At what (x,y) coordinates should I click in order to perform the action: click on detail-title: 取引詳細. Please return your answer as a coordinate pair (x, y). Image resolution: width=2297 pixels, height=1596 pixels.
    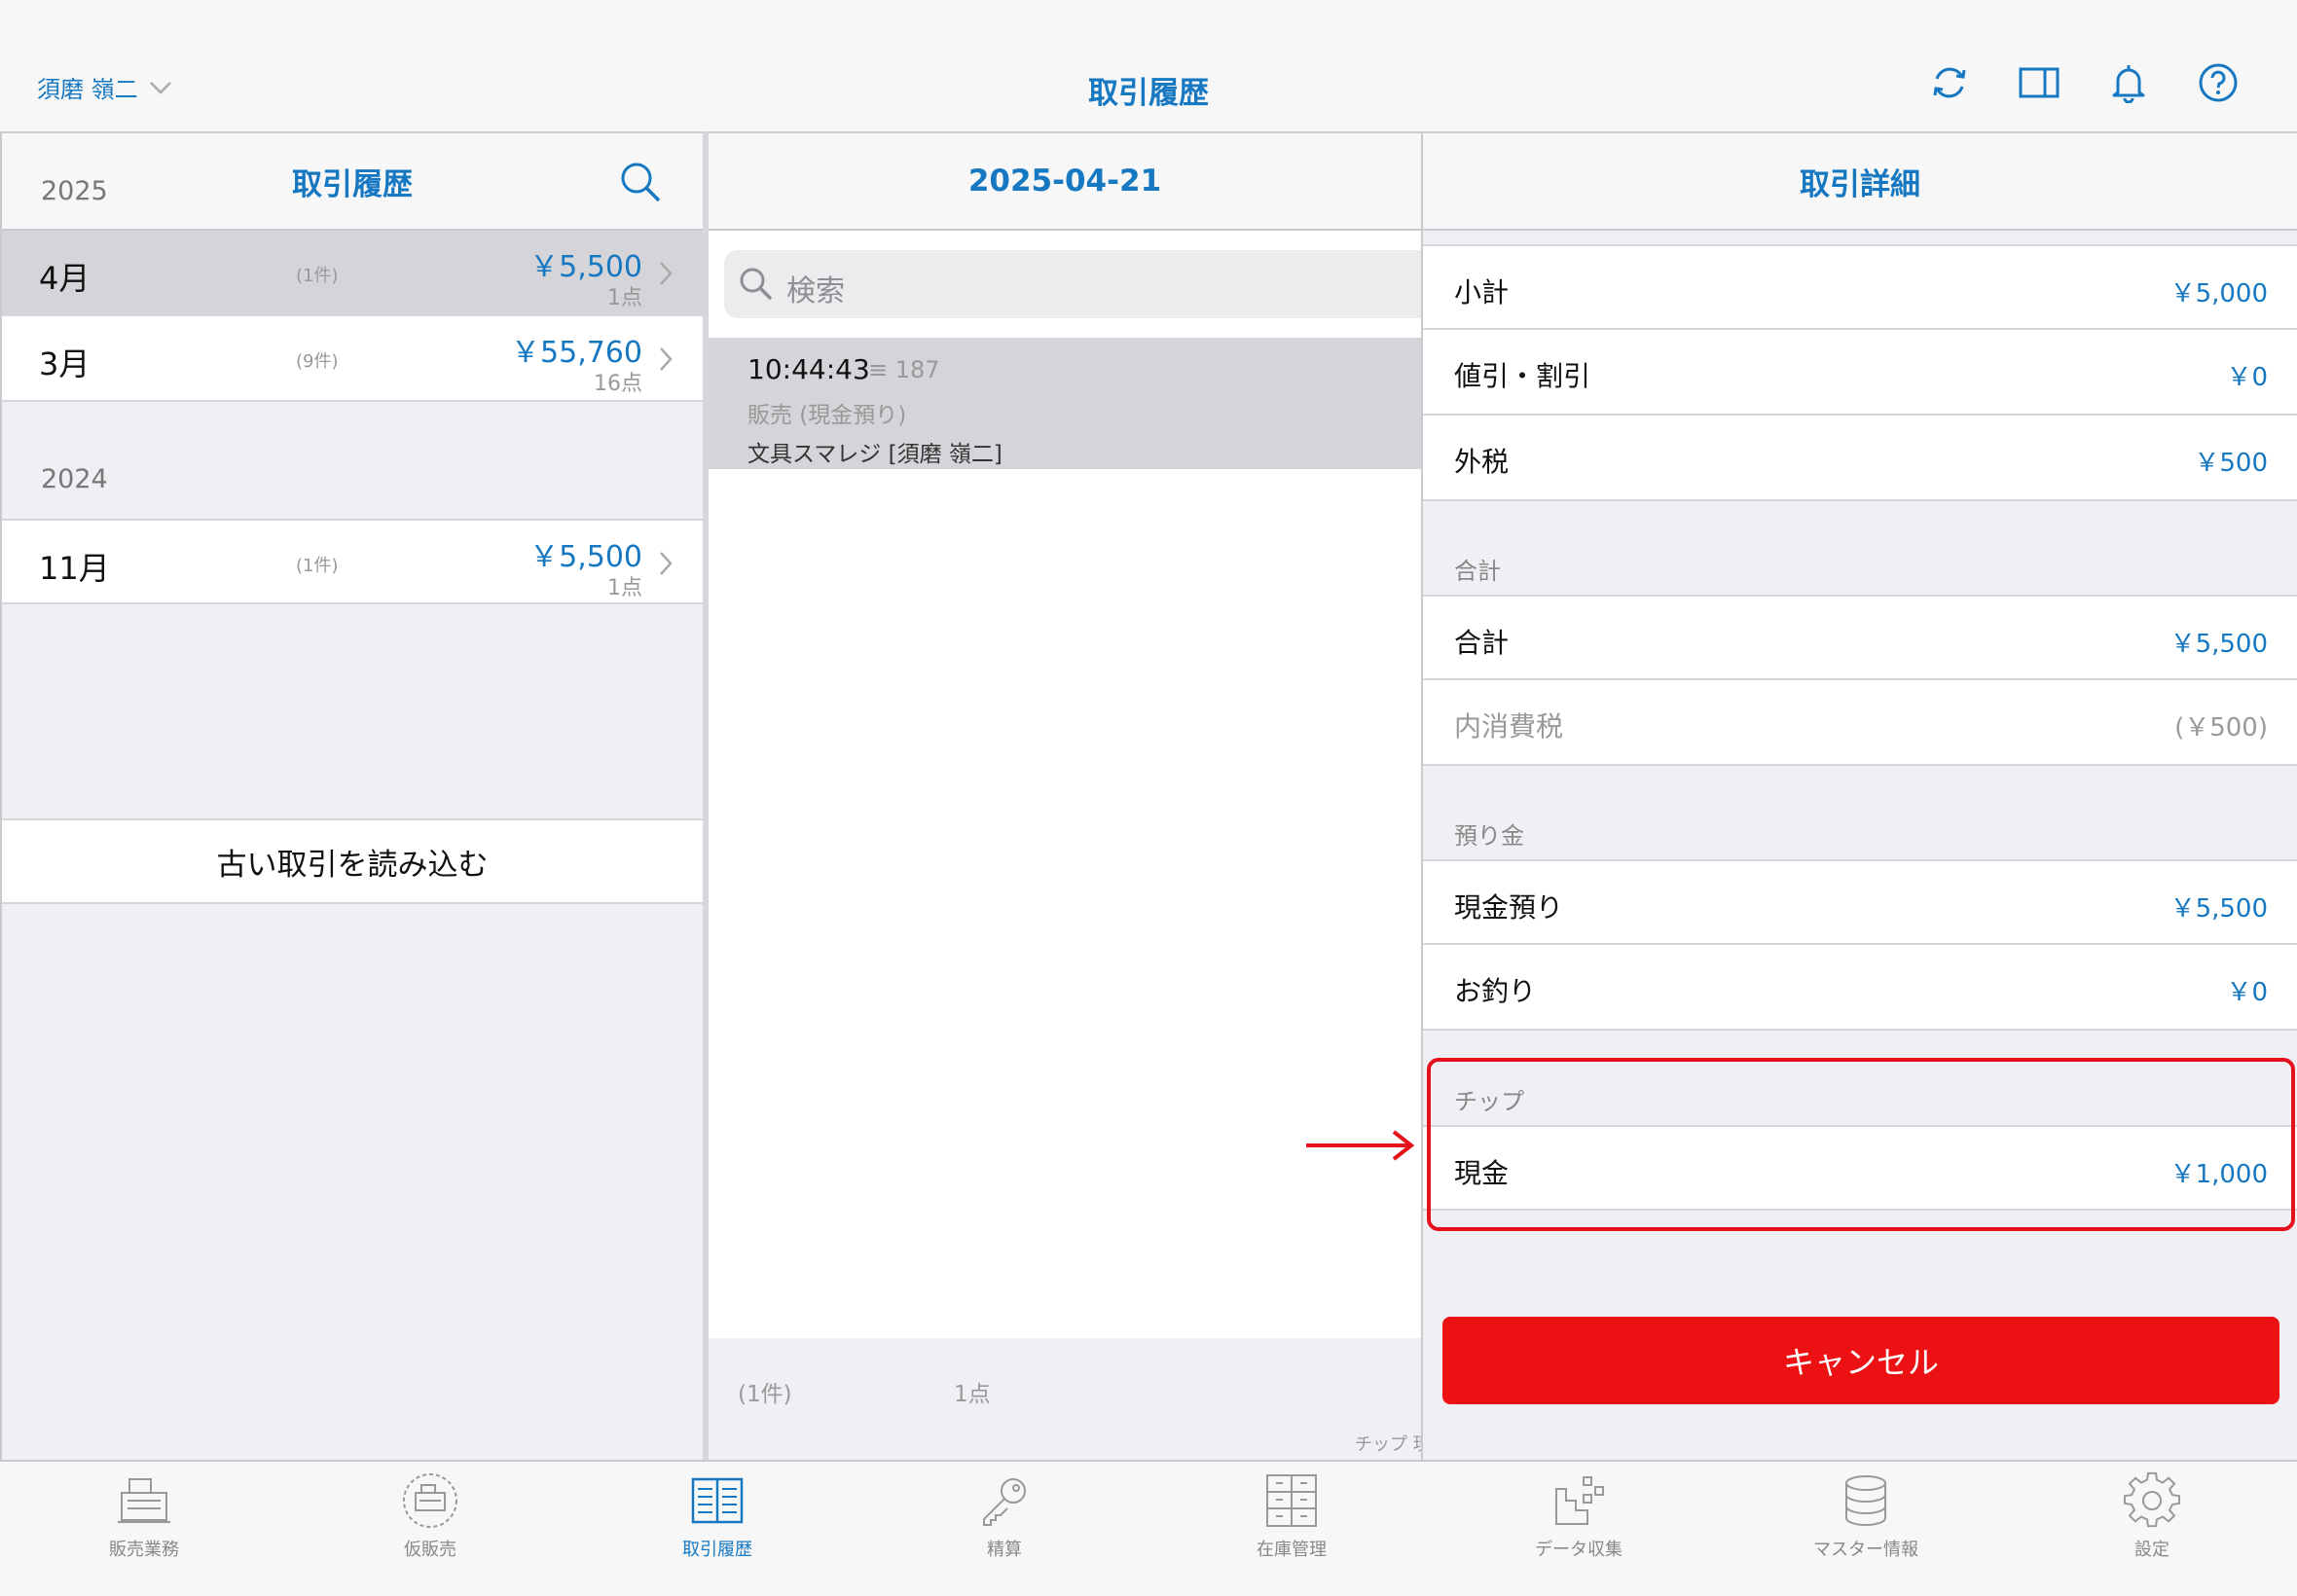
    Looking at the image, I should click on (1860, 184).